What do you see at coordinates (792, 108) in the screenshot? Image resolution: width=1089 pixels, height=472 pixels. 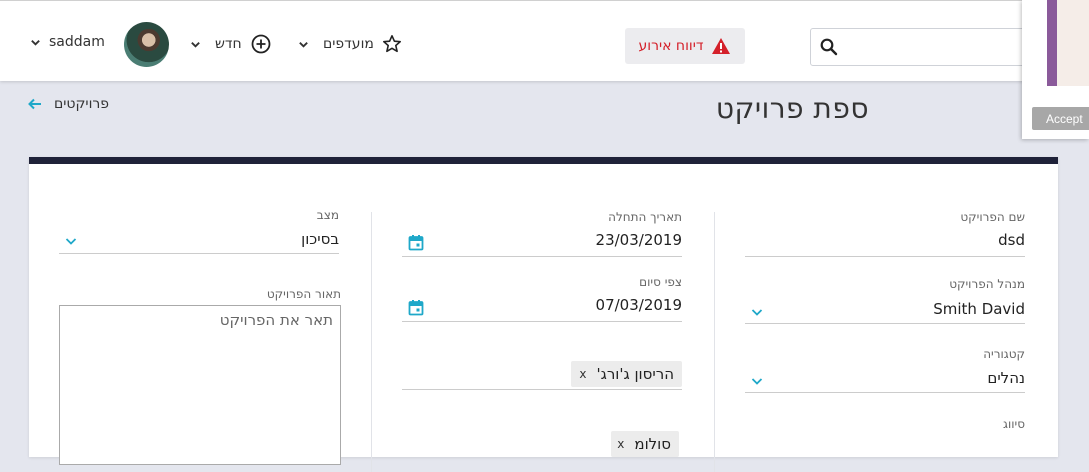 I see `page-title: ספת פרויקט` at bounding box center [792, 108].